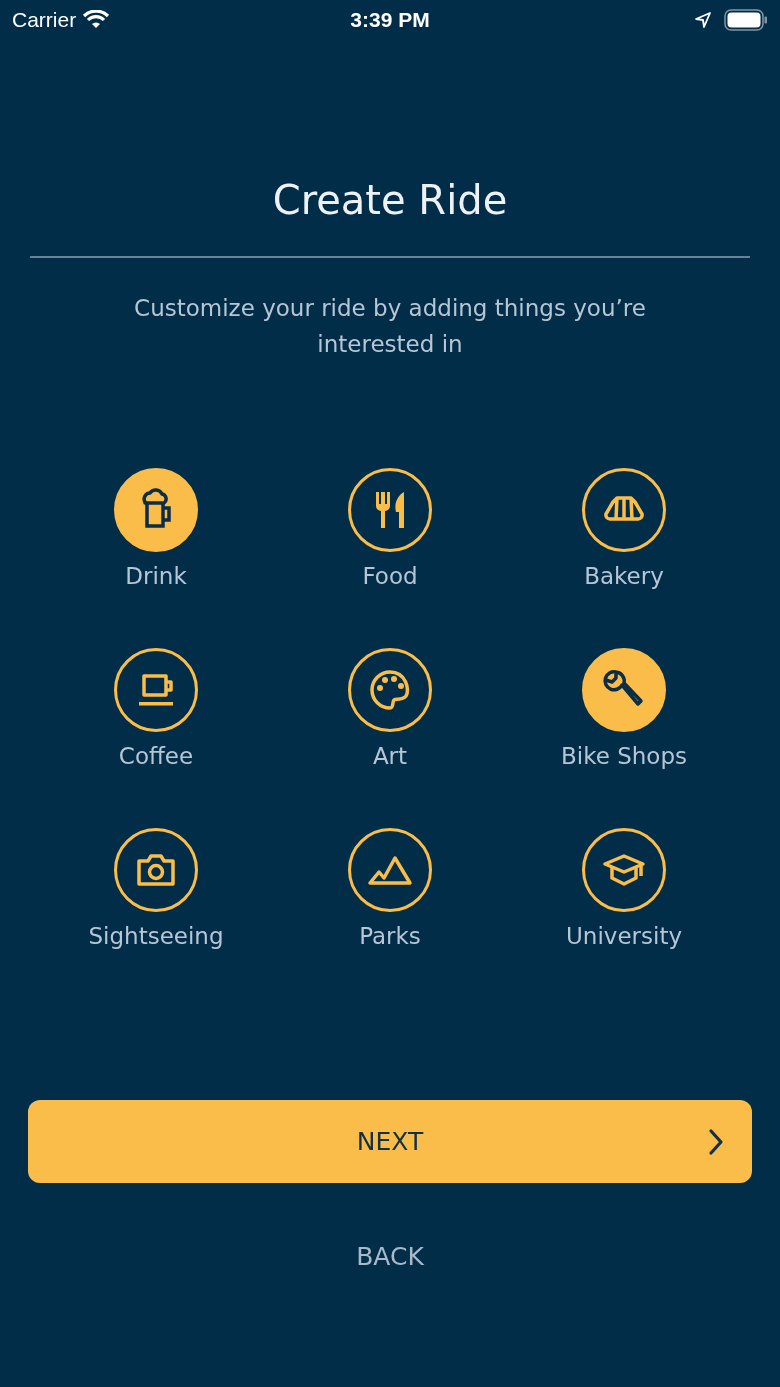 The width and height of the screenshot is (780, 1387). I want to click on back-button: BACK, so click(390, 1256).